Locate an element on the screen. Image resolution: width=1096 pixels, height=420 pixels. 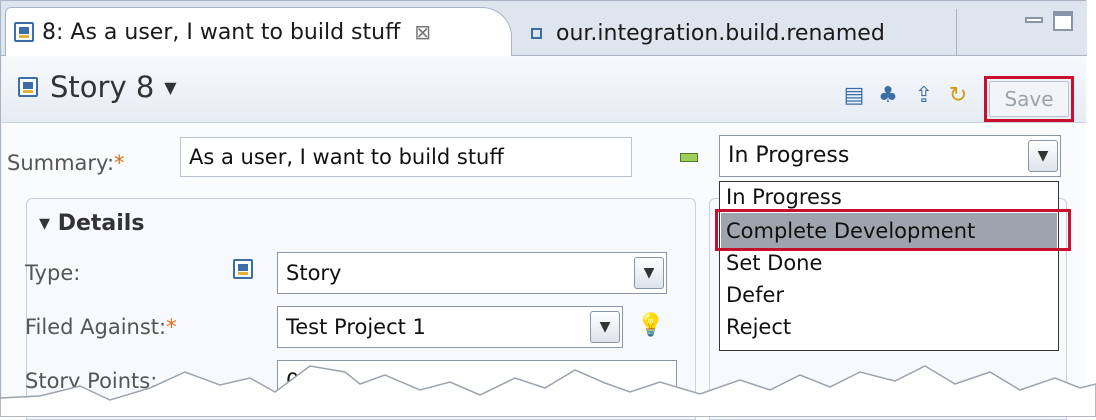
status-select: In Progress ▼ is located at coordinates (890, 156).